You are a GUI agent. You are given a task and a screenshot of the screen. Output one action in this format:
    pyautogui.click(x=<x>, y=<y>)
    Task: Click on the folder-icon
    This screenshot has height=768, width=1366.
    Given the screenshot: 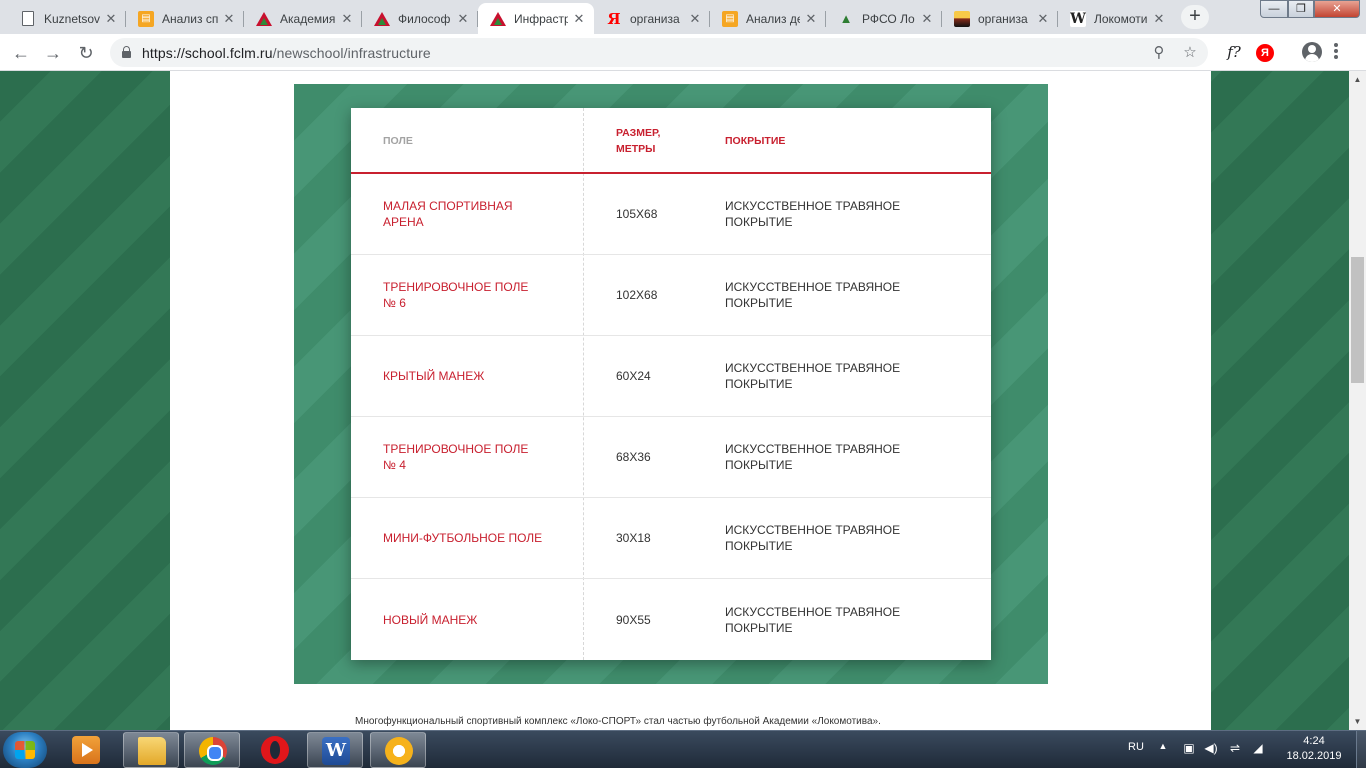 What is the action you would take?
    pyautogui.click(x=152, y=751)
    